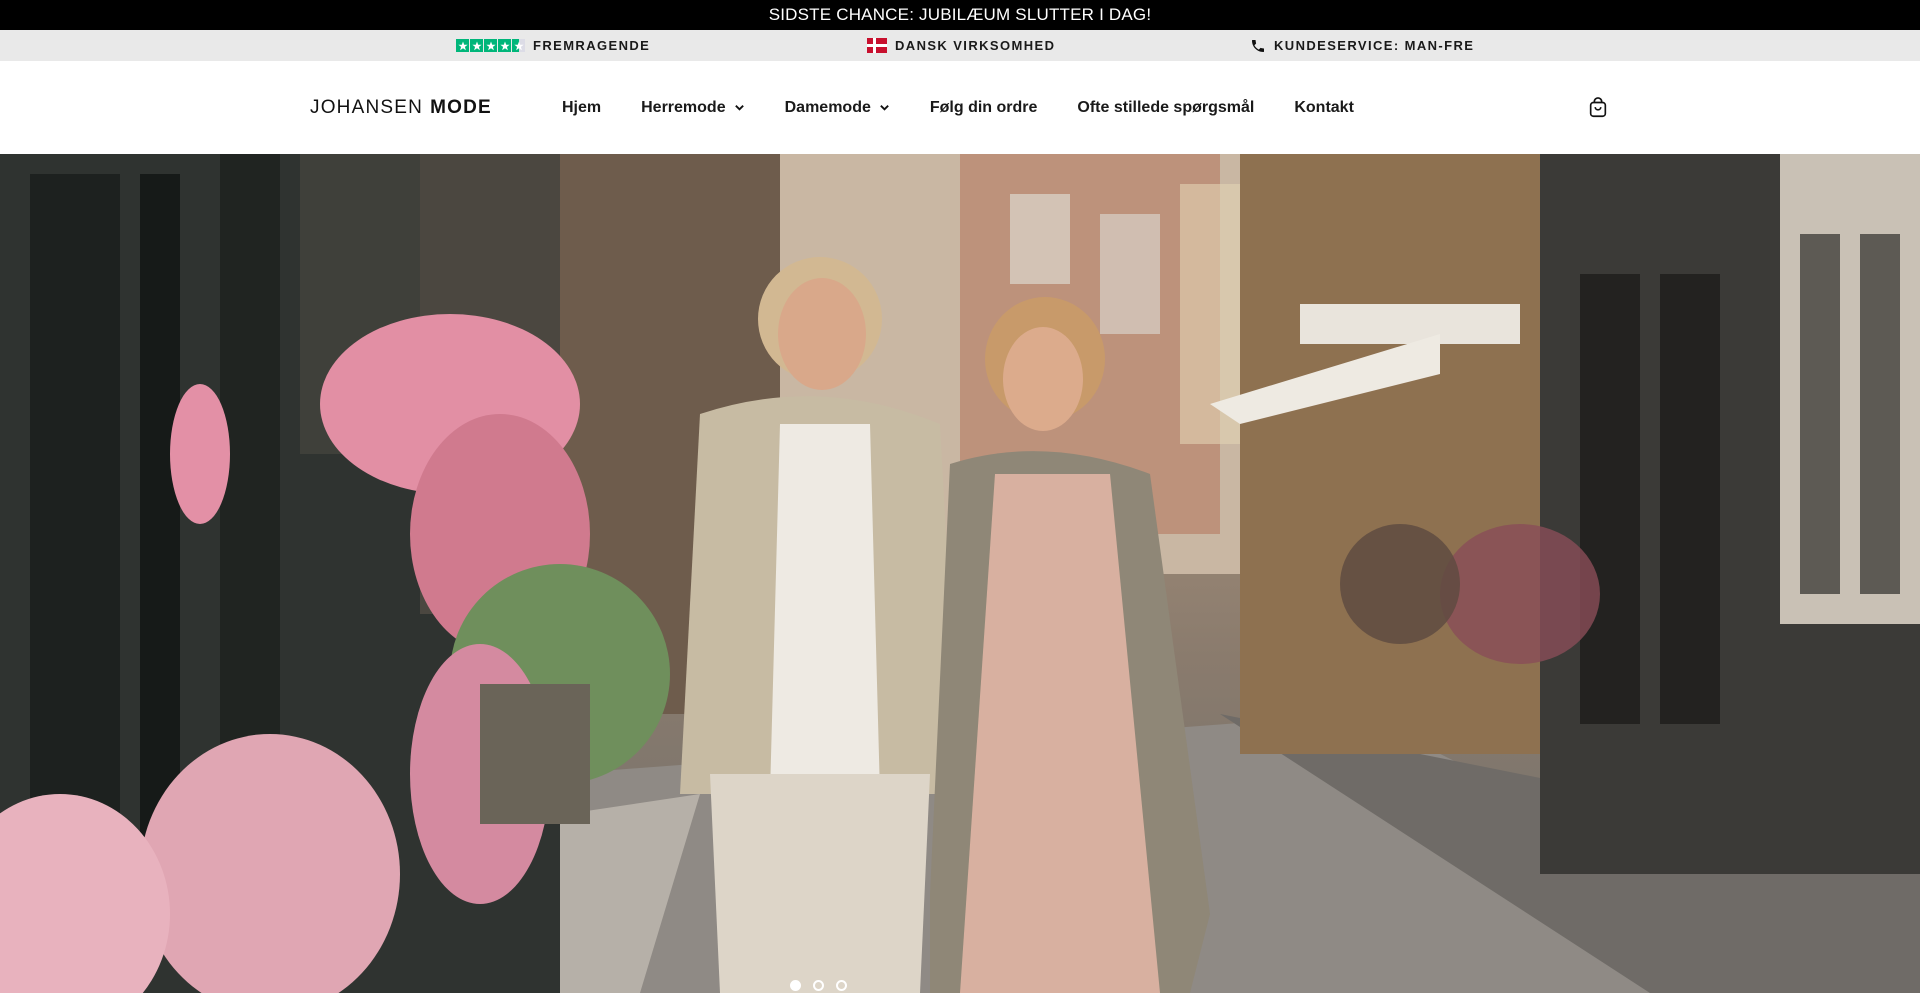 This screenshot has width=1920, height=993. What do you see at coordinates (367, 107) in the screenshot?
I see `logo-text-light: JOHANSEN` at bounding box center [367, 107].